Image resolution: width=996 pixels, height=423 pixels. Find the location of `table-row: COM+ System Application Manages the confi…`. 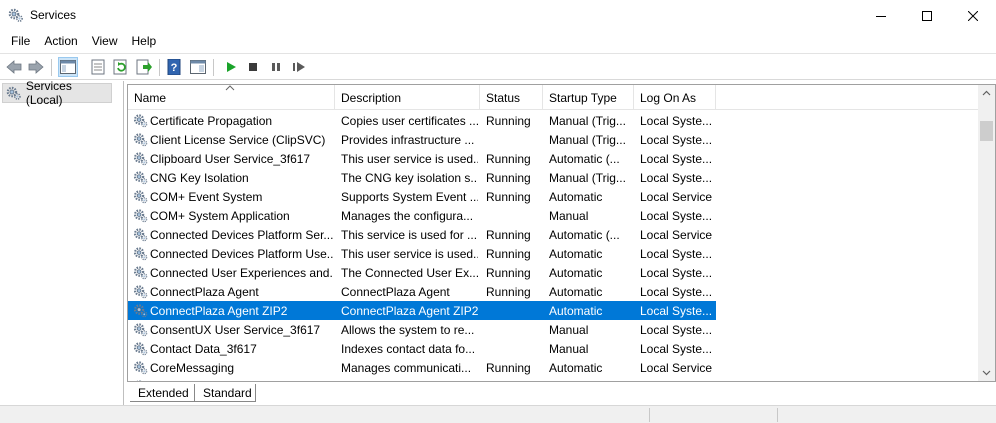

table-row: COM+ System Application Manages the confi… is located at coordinates (422, 215).